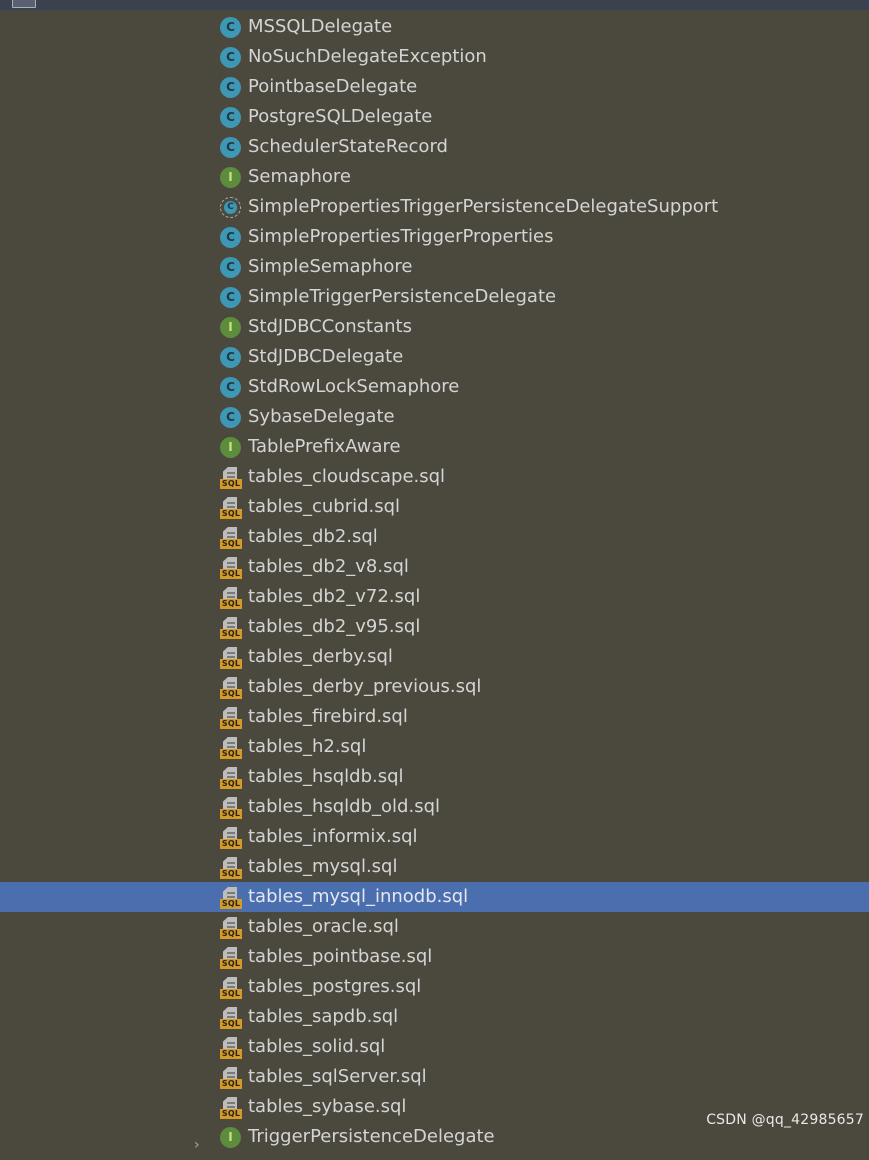 This screenshot has width=869, height=1160. What do you see at coordinates (334, 626) in the screenshot?
I see `tree-item-label: tables_db2_v95.sql` at bounding box center [334, 626].